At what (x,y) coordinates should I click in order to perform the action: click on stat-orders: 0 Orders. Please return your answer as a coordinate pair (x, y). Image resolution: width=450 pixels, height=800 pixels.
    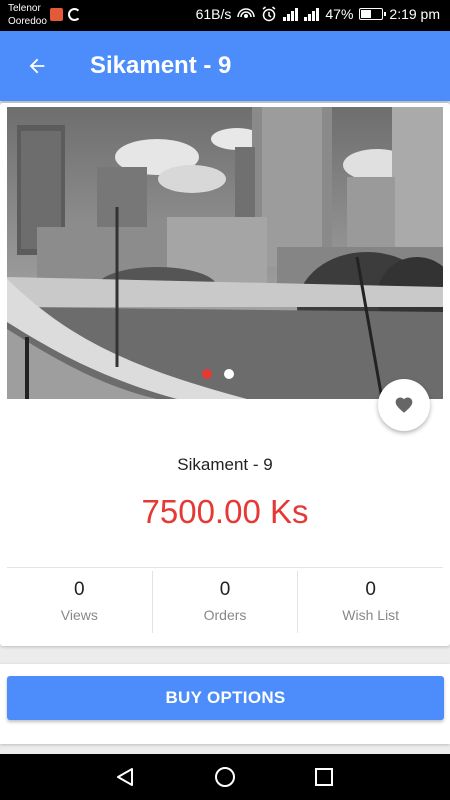
    Looking at the image, I should click on (224, 602).